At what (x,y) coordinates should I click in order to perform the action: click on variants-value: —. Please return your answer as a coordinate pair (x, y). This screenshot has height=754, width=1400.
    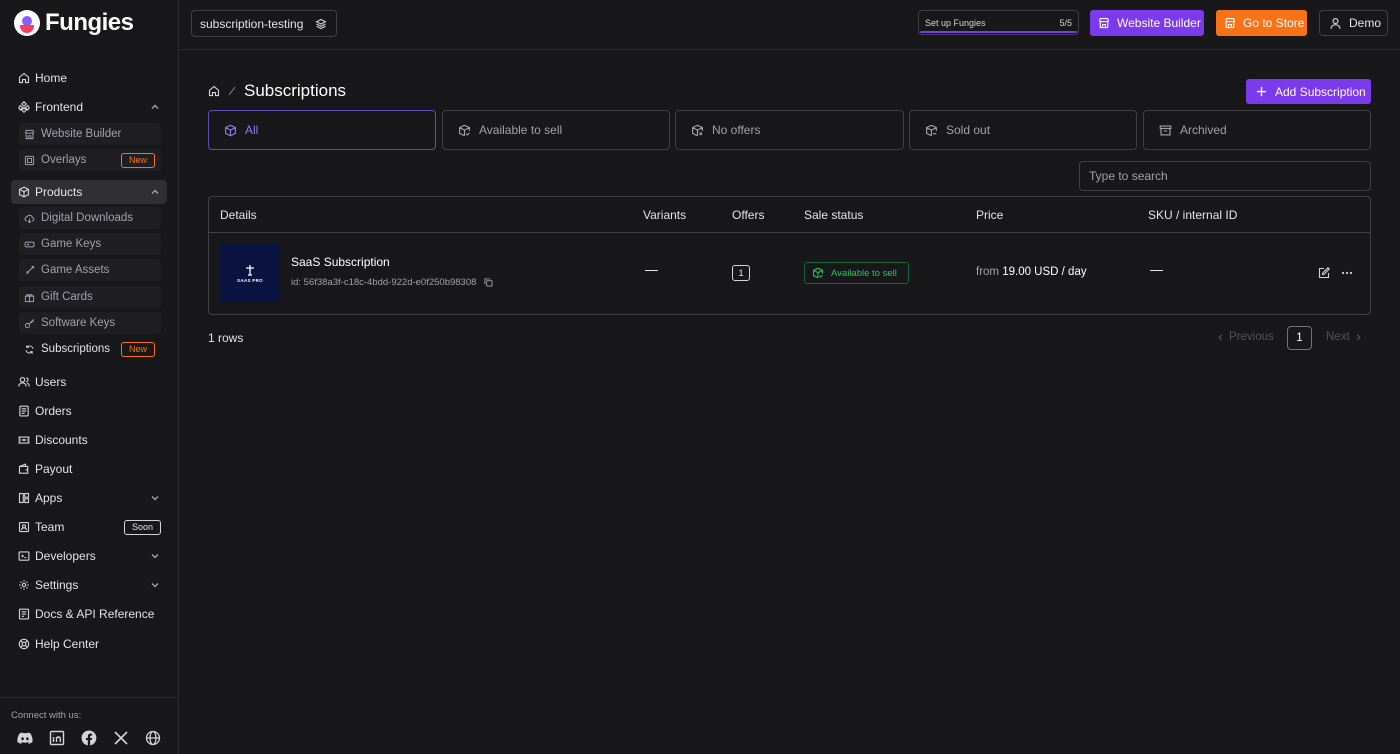
    Looking at the image, I should click on (651, 269).